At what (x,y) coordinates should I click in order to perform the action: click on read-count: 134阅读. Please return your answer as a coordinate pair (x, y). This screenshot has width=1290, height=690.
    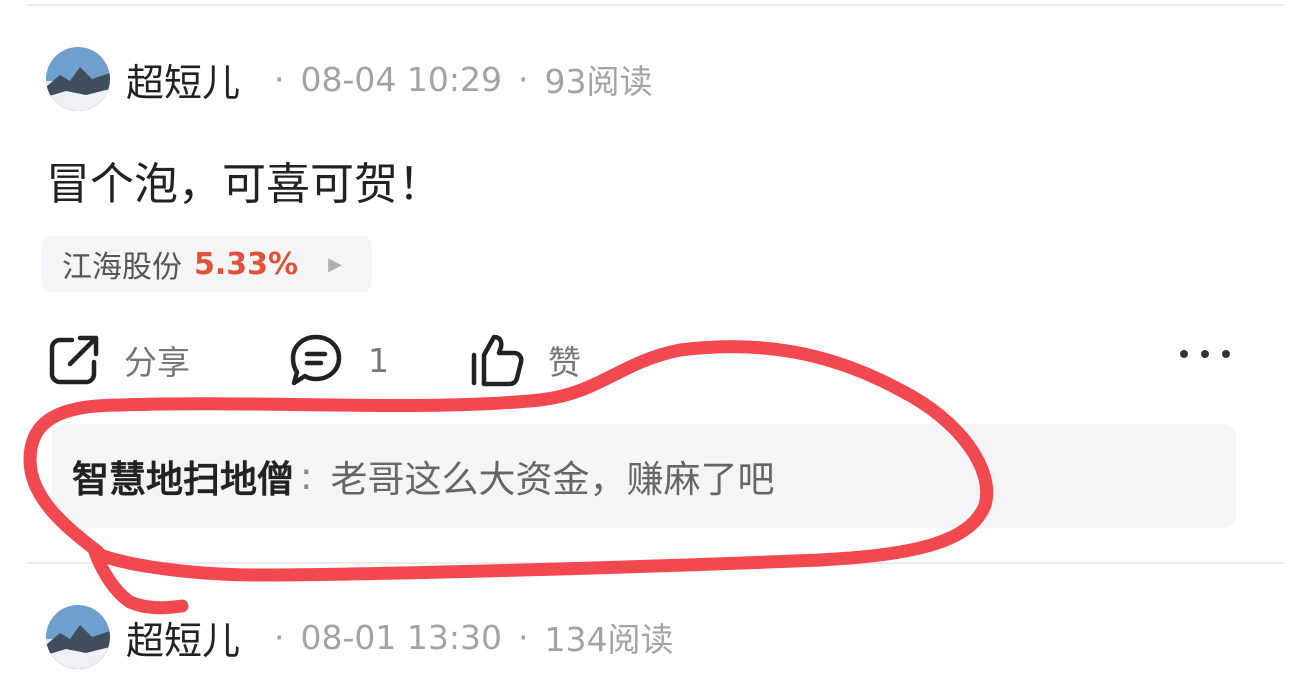
    Looking at the image, I should click on (609, 639).